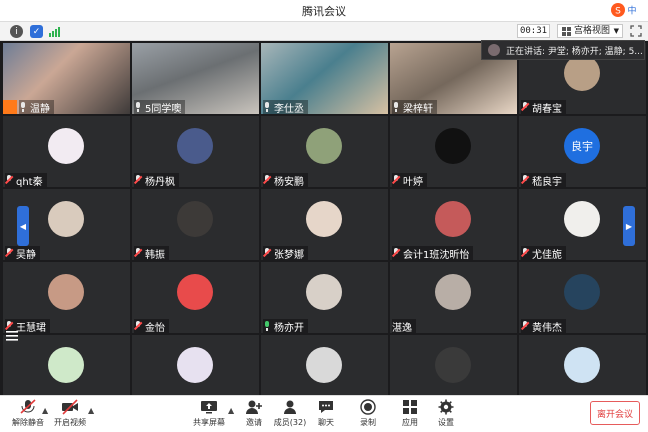  Describe the element at coordinates (446, 407) in the screenshot. I see `gear-icon` at that location.